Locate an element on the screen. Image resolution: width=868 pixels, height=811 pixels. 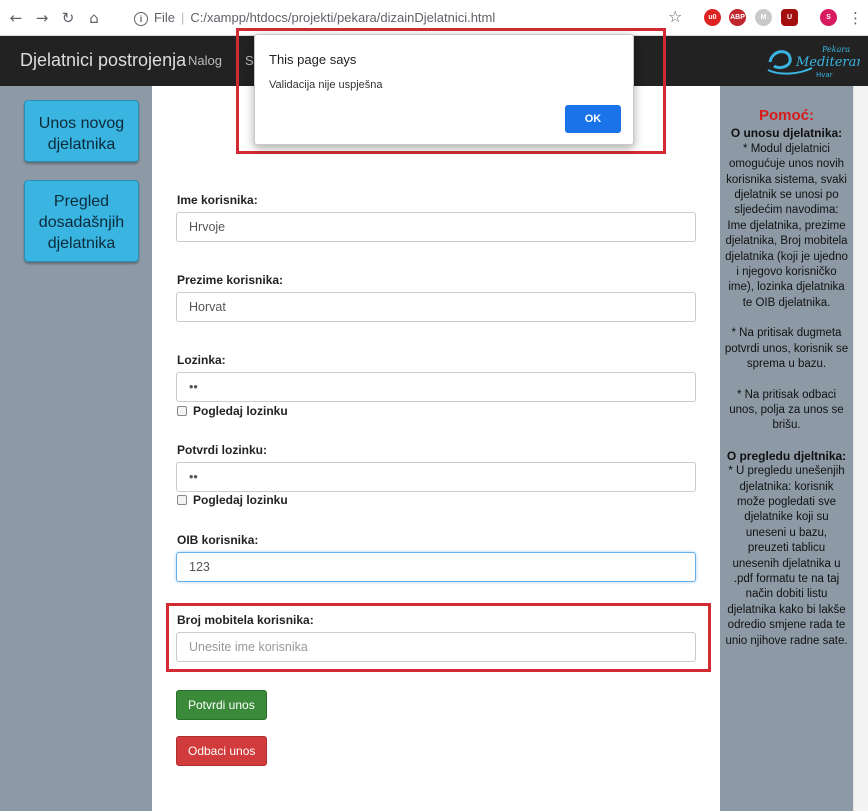
help-title: Pomoć: is located at coordinates (786, 115).